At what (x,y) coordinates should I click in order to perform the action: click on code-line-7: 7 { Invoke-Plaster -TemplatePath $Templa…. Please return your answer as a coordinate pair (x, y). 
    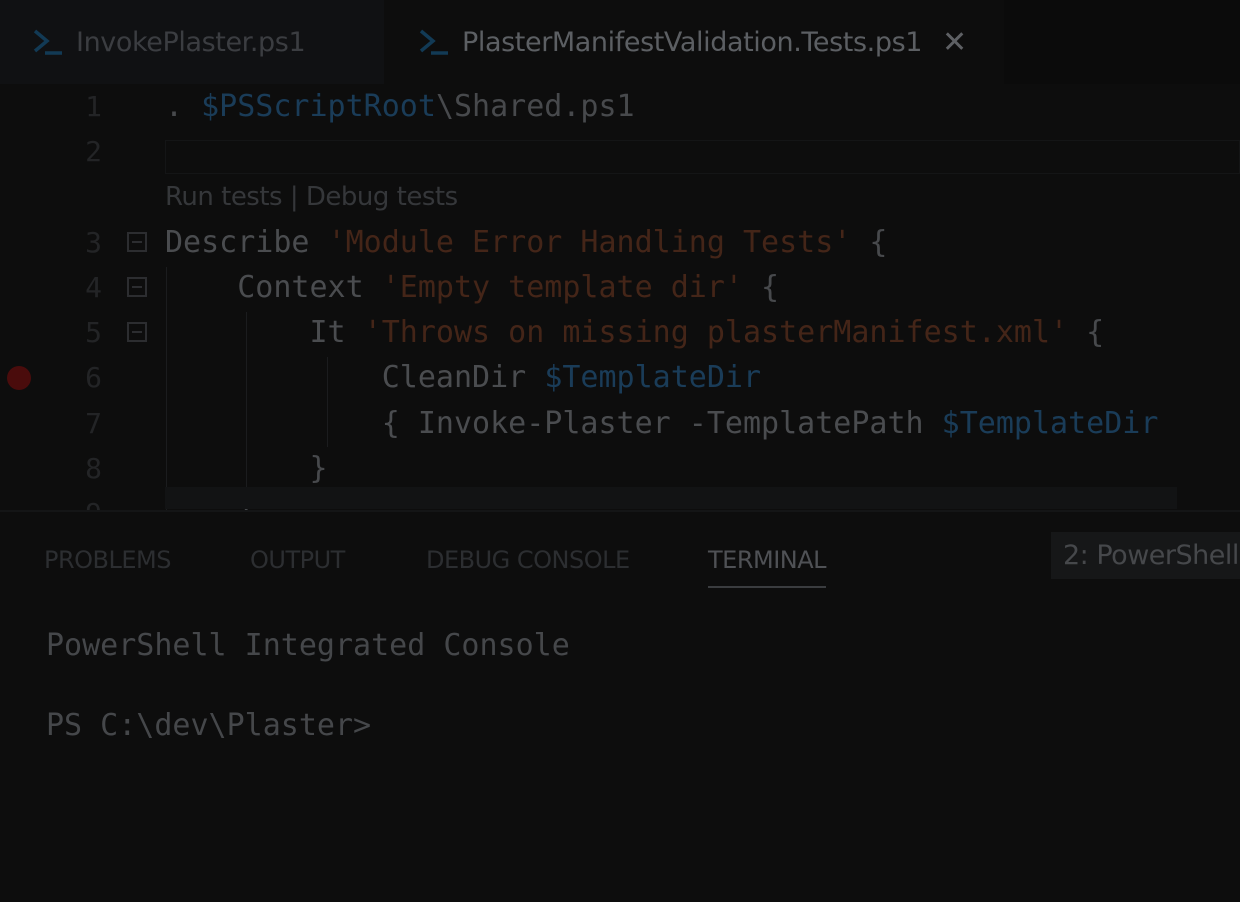
    Looking at the image, I should click on (620, 423).